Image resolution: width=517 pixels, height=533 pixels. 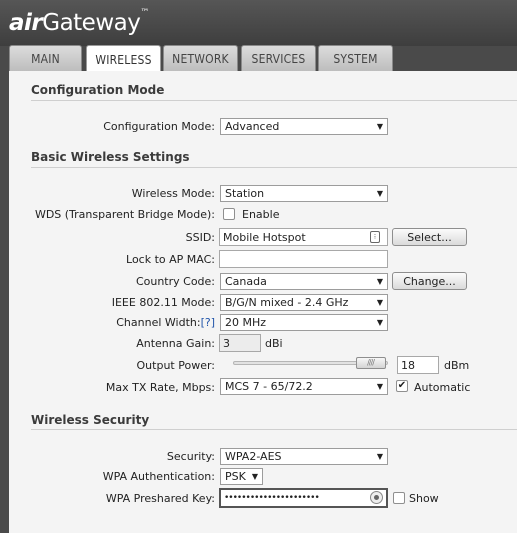 I want to click on reveal-password-icon, so click(x=376, y=497).